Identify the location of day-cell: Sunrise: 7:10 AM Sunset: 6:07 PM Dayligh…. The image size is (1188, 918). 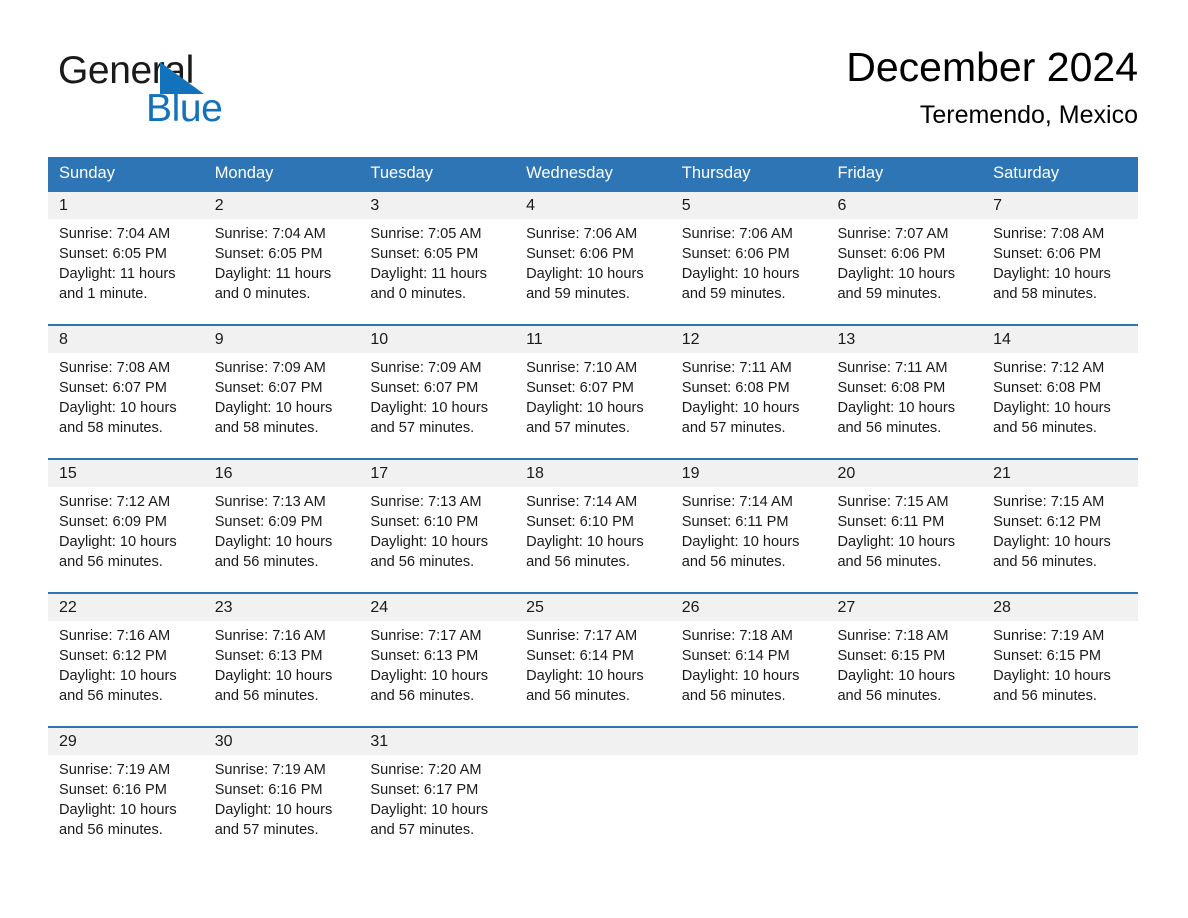
(593, 405).